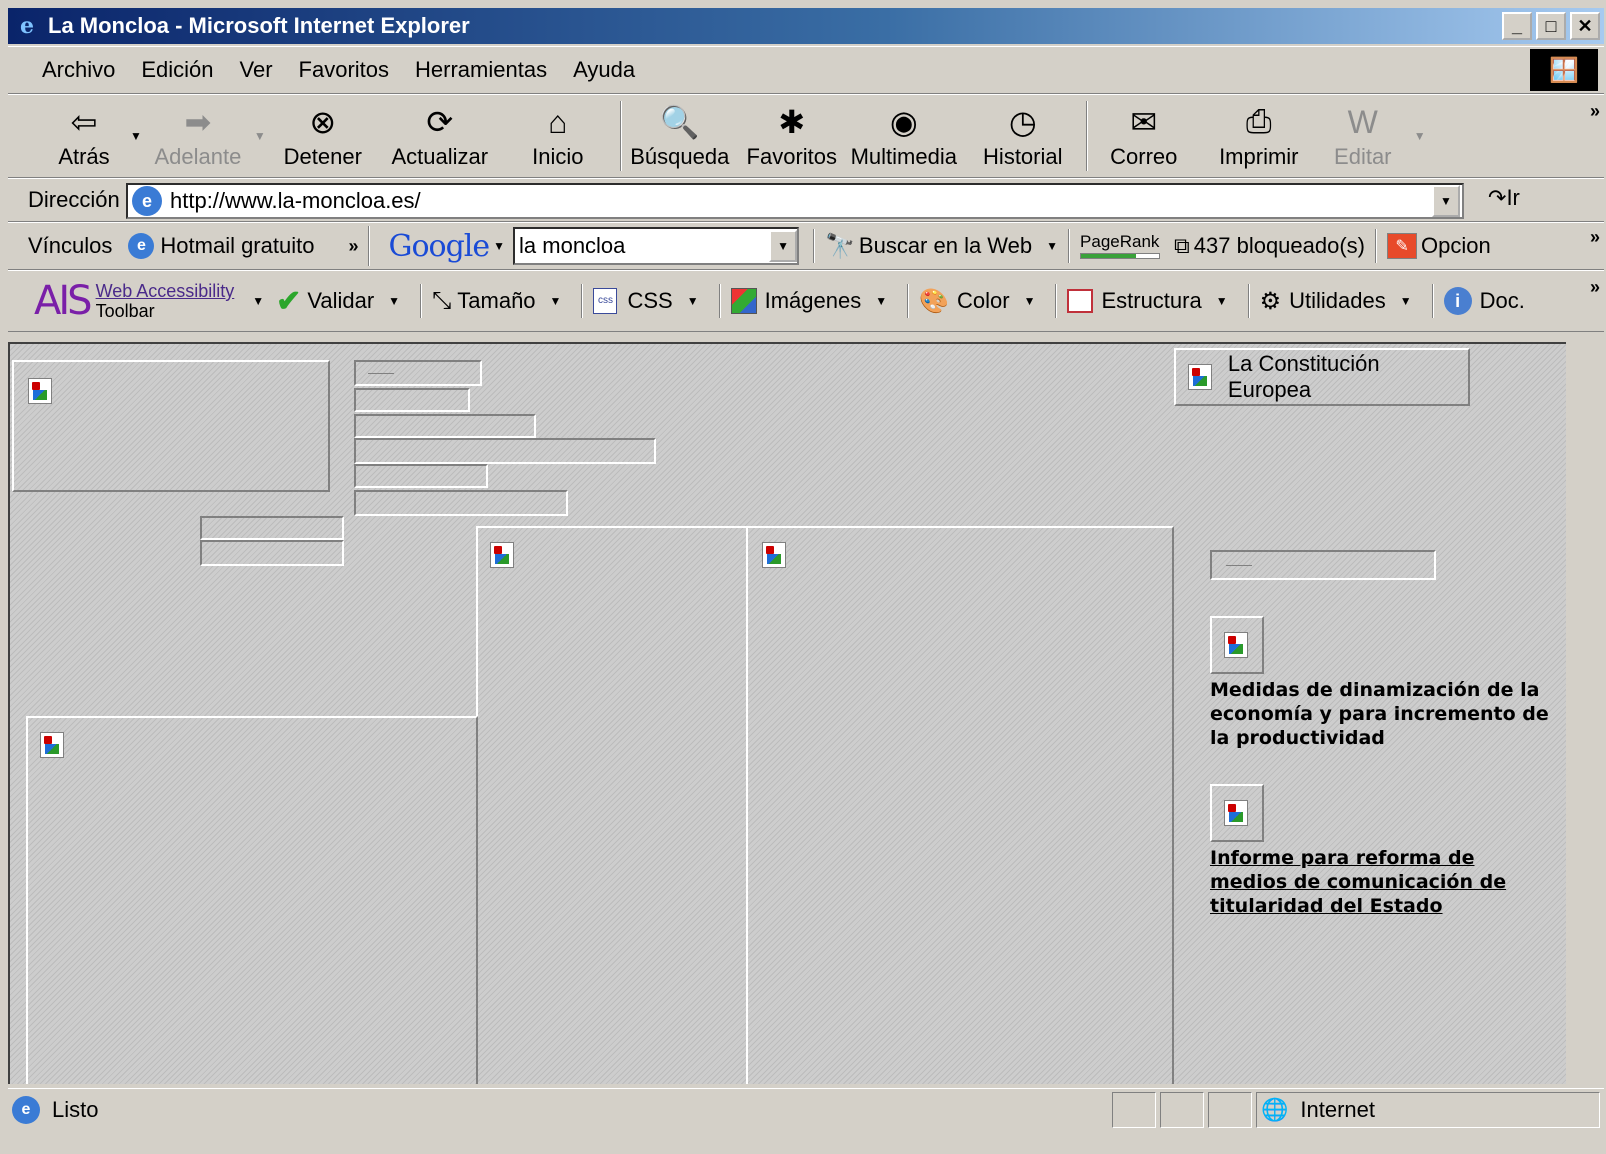 This screenshot has width=1606, height=1154. I want to click on back-button: ⇦ Atrás, so click(84, 136).